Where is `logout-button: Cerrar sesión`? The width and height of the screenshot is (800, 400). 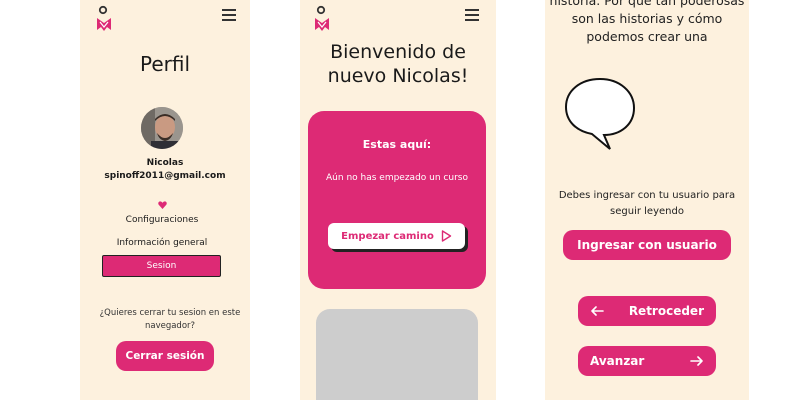
logout-button: Cerrar sesión is located at coordinates (165, 356).